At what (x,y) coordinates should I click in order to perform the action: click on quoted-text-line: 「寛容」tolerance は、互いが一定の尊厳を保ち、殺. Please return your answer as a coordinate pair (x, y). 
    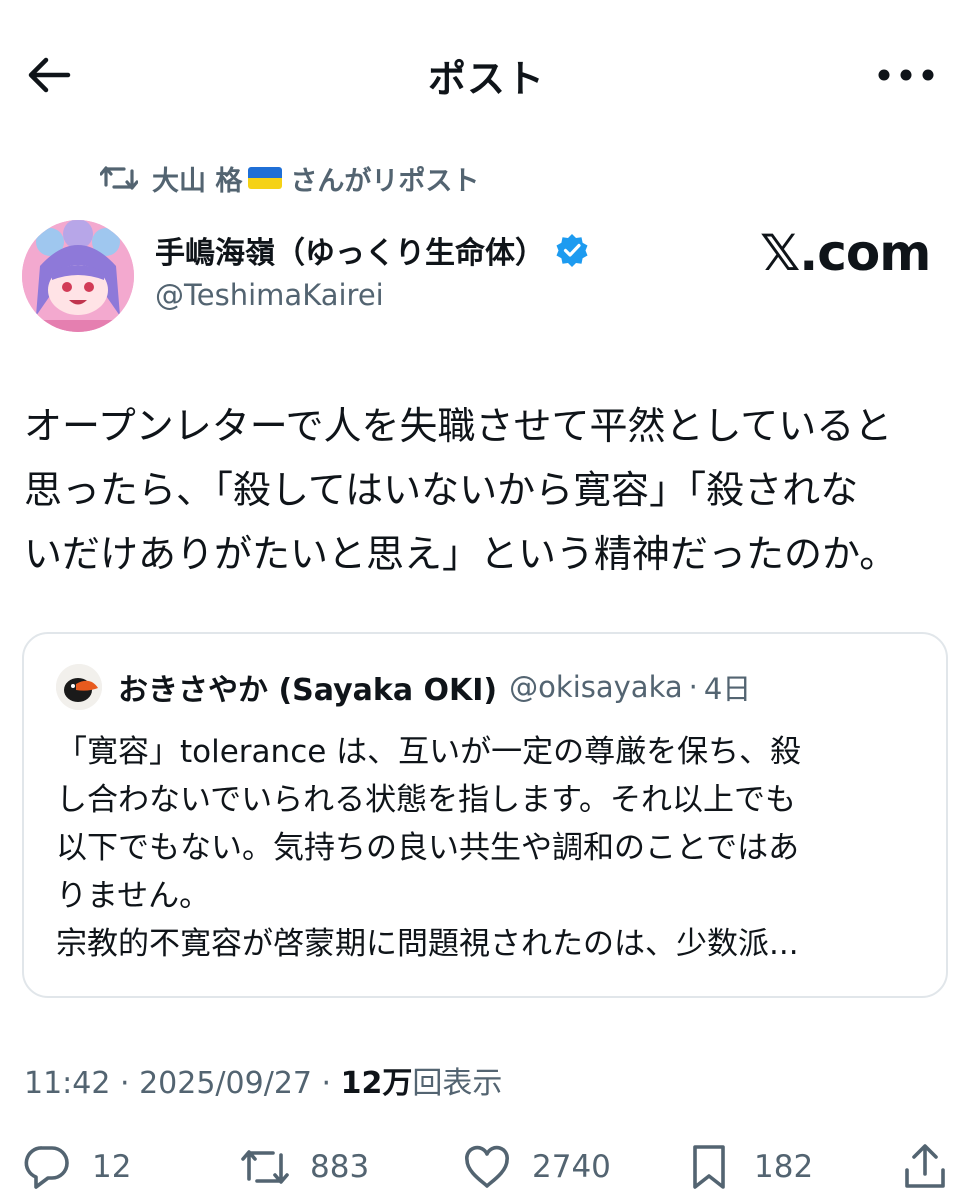
    Looking at the image, I should click on (429, 752).